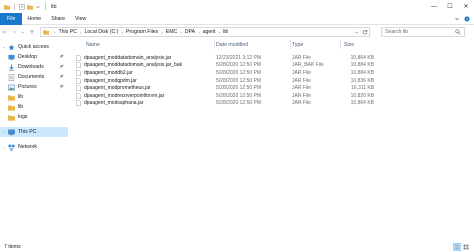  I want to click on search-box, so click(423, 32).